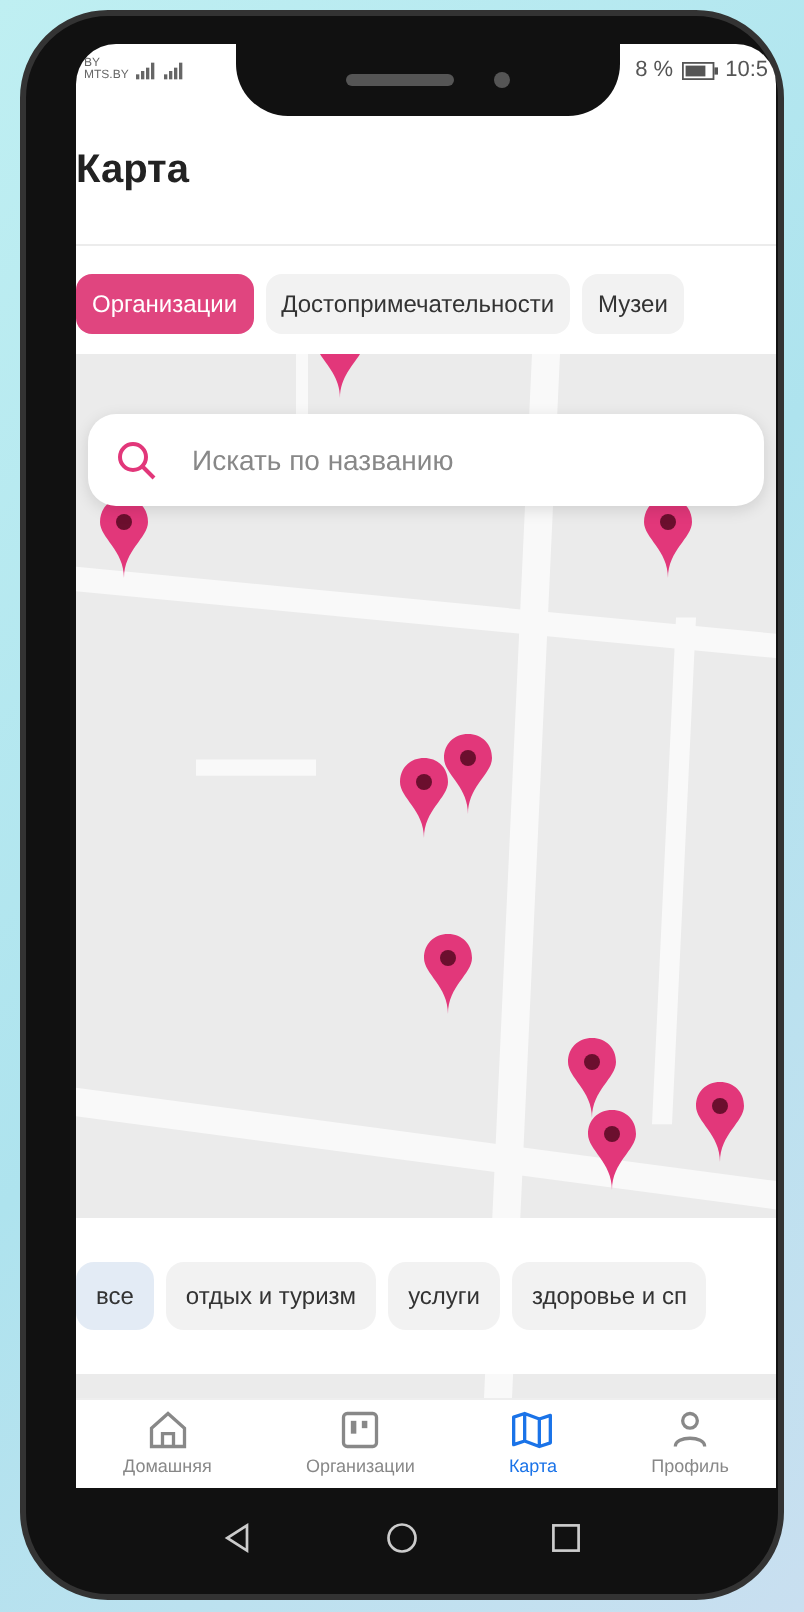  I want to click on recents-icon, so click(566, 1538).